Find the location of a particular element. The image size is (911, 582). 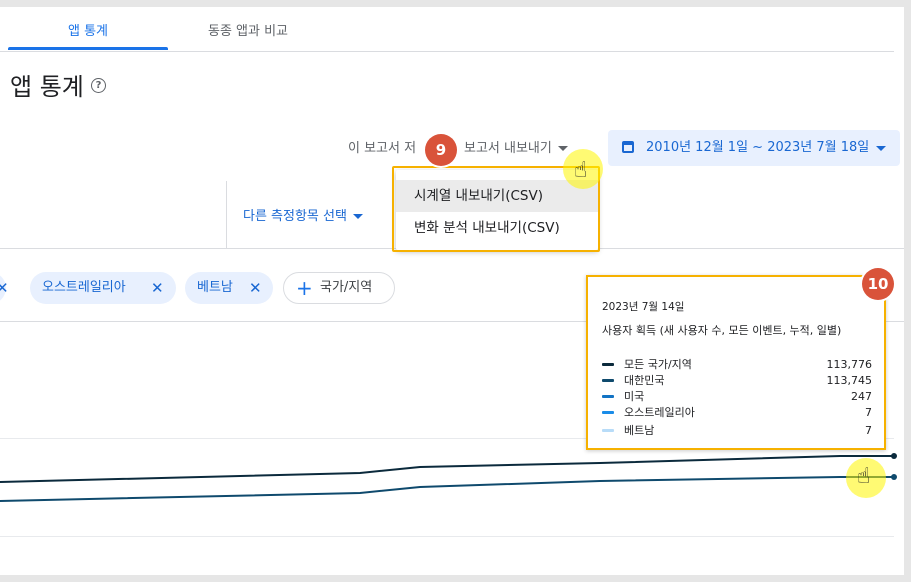

add-country-label: 국가/지역 is located at coordinates (346, 287).